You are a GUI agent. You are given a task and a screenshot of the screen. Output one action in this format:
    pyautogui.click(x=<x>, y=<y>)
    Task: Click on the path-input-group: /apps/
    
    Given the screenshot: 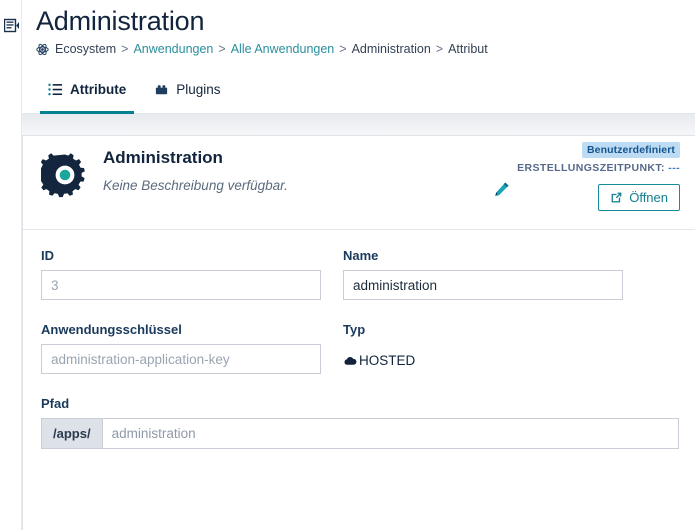 What is the action you would take?
    pyautogui.click(x=360, y=433)
    